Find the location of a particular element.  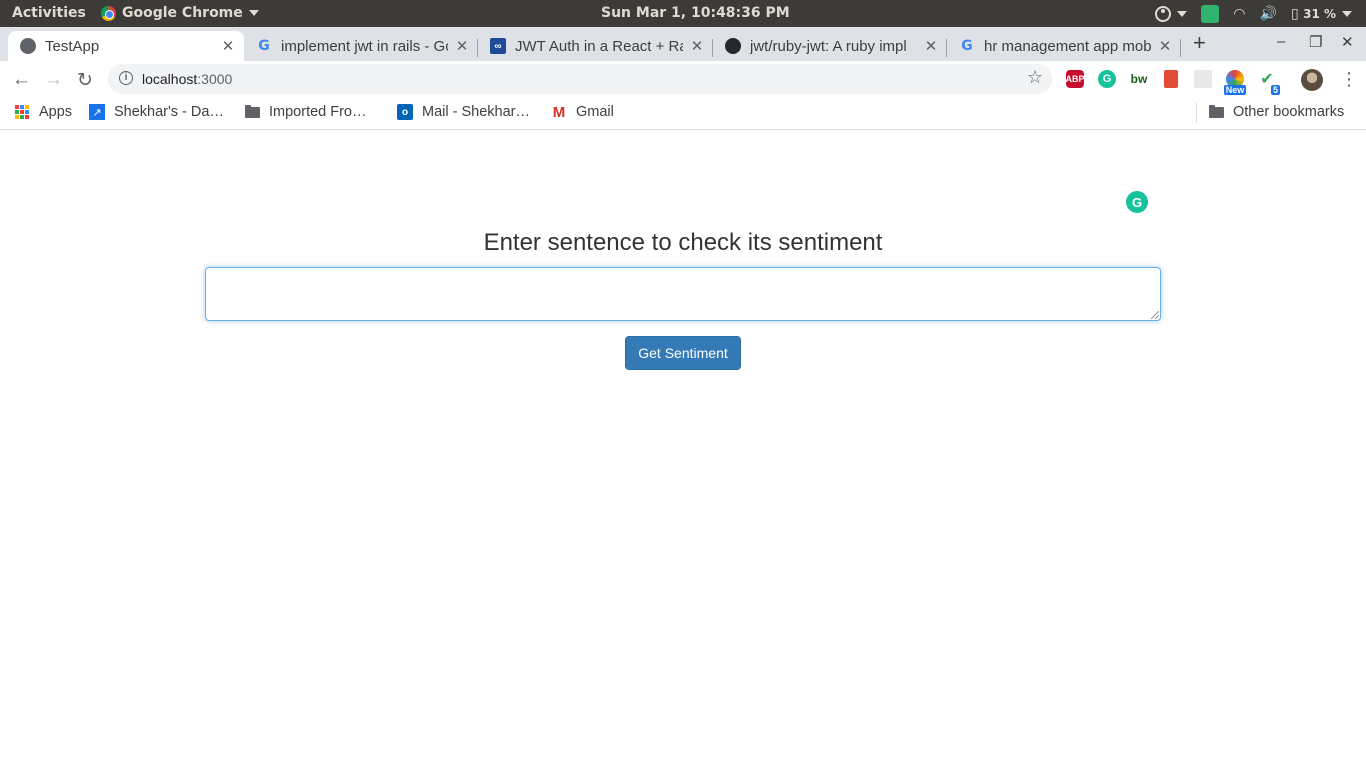

grammarly-extension-icon: G is located at coordinates (1107, 79).